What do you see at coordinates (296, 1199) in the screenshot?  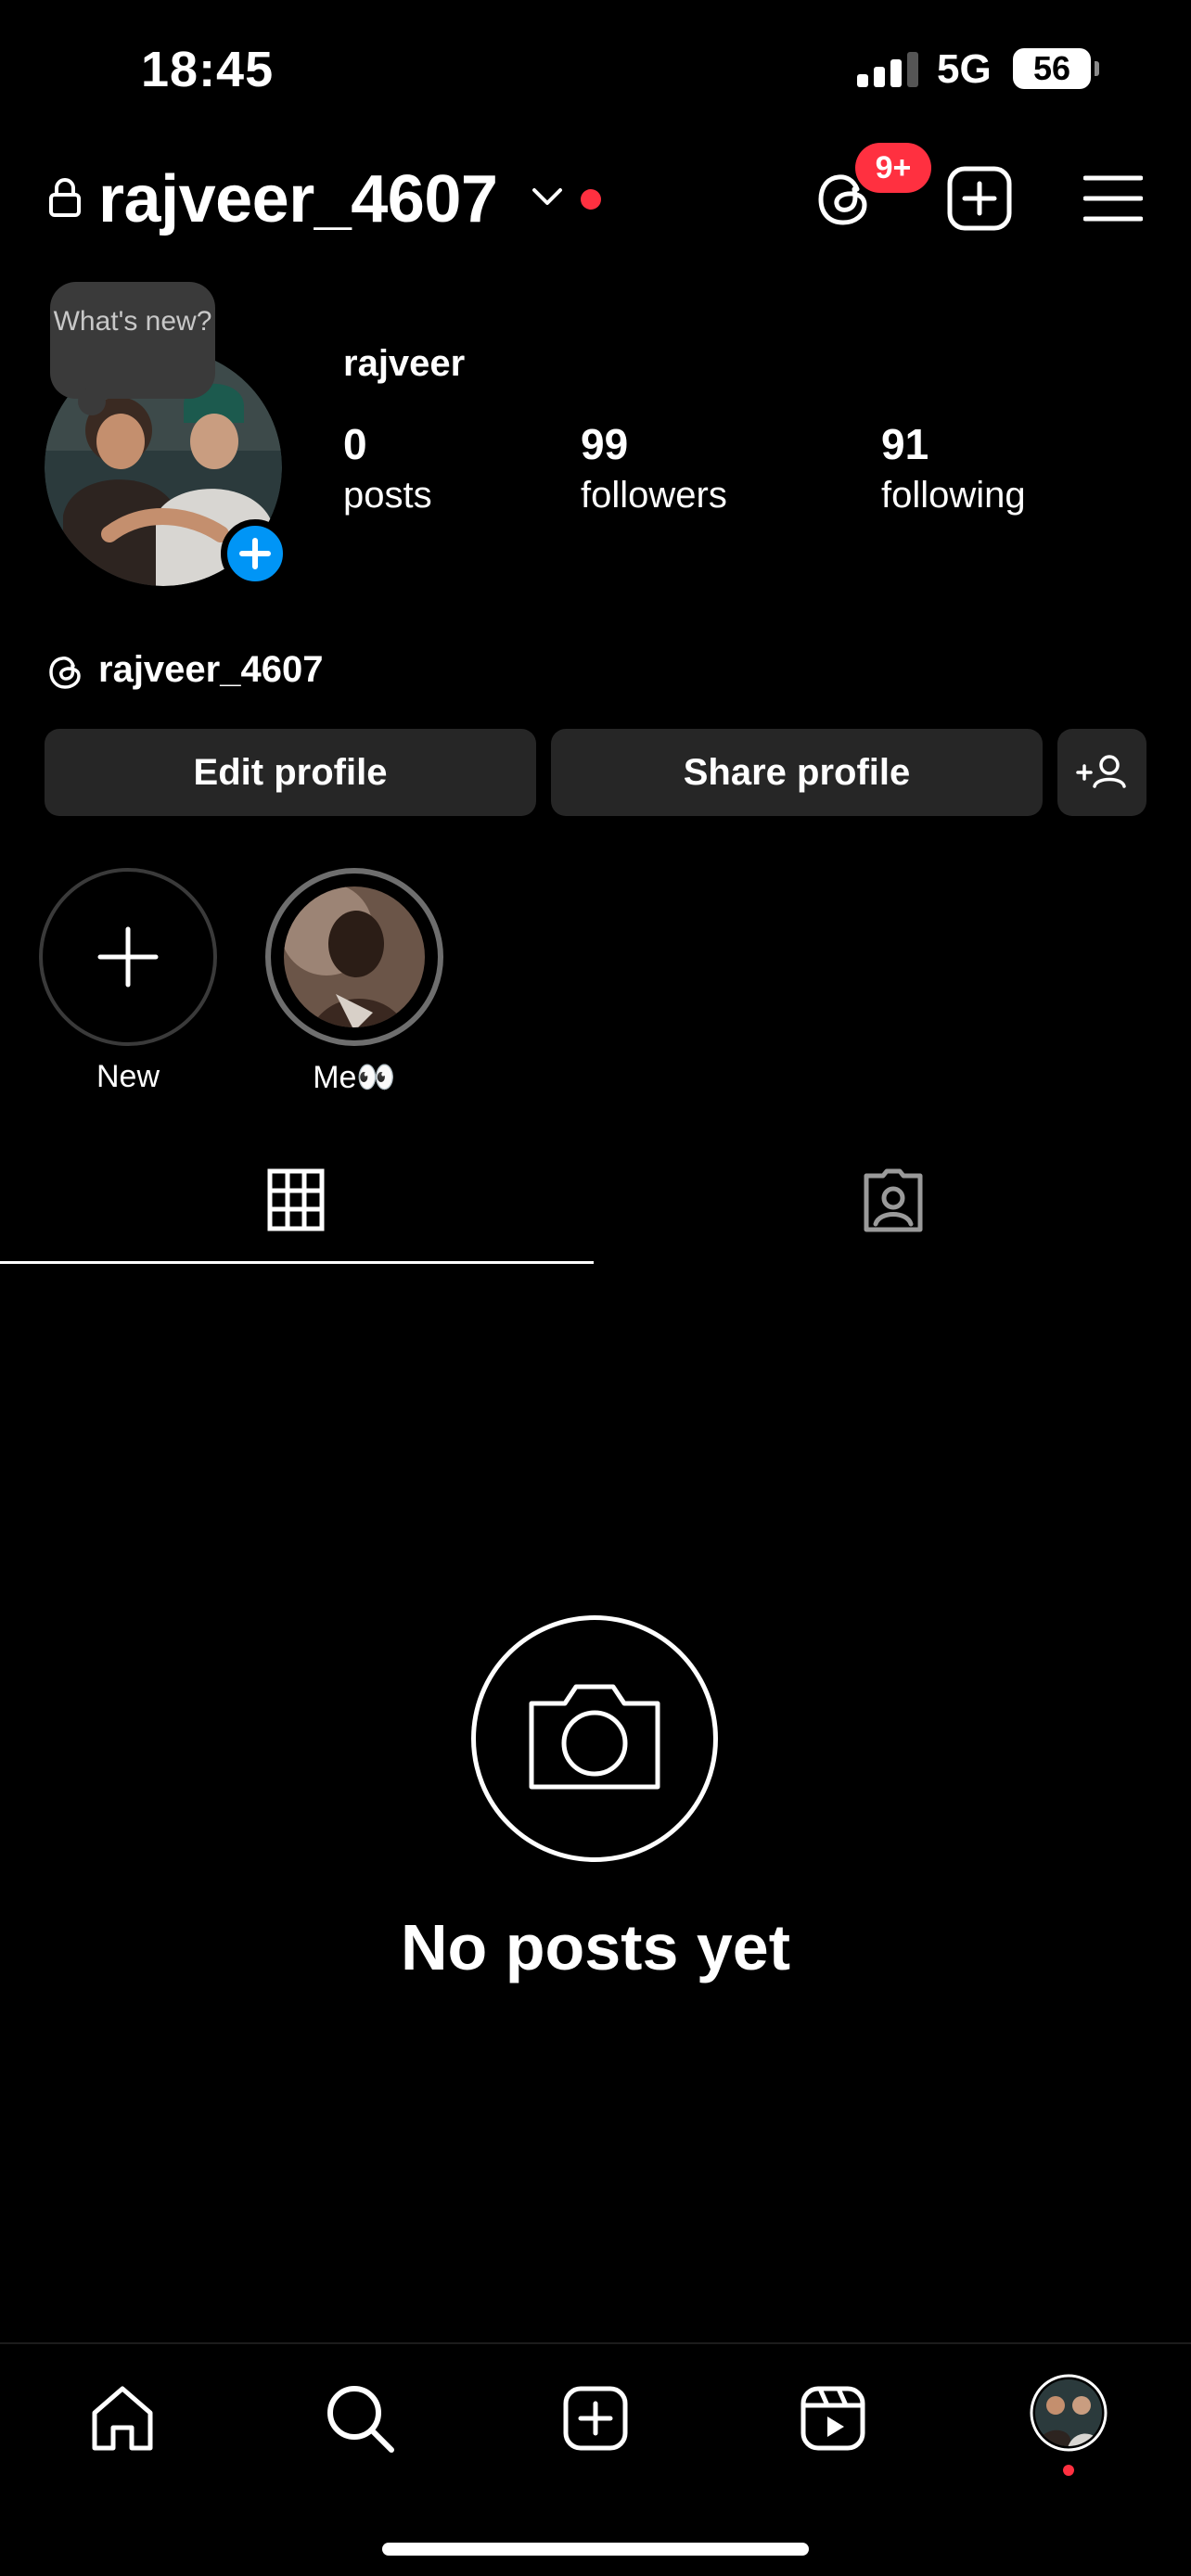 I see `grid-icon` at bounding box center [296, 1199].